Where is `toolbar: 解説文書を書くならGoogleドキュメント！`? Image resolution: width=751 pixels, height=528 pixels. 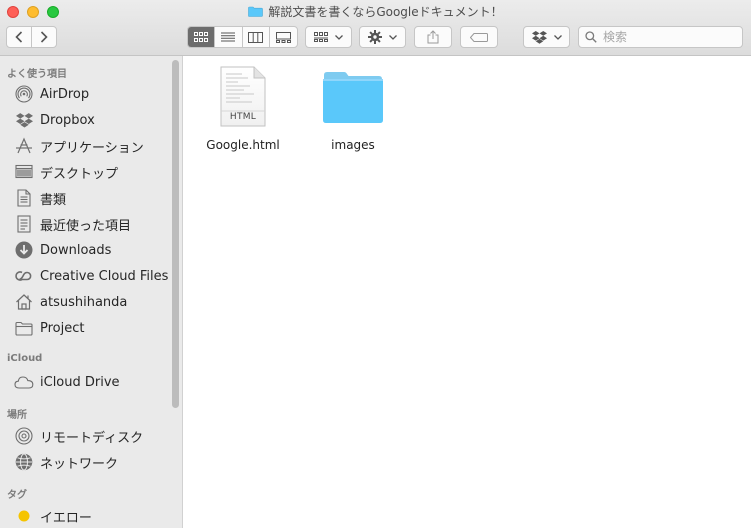 toolbar: 解説文書を書くならGoogleドキュメント！ is located at coordinates (375, 28).